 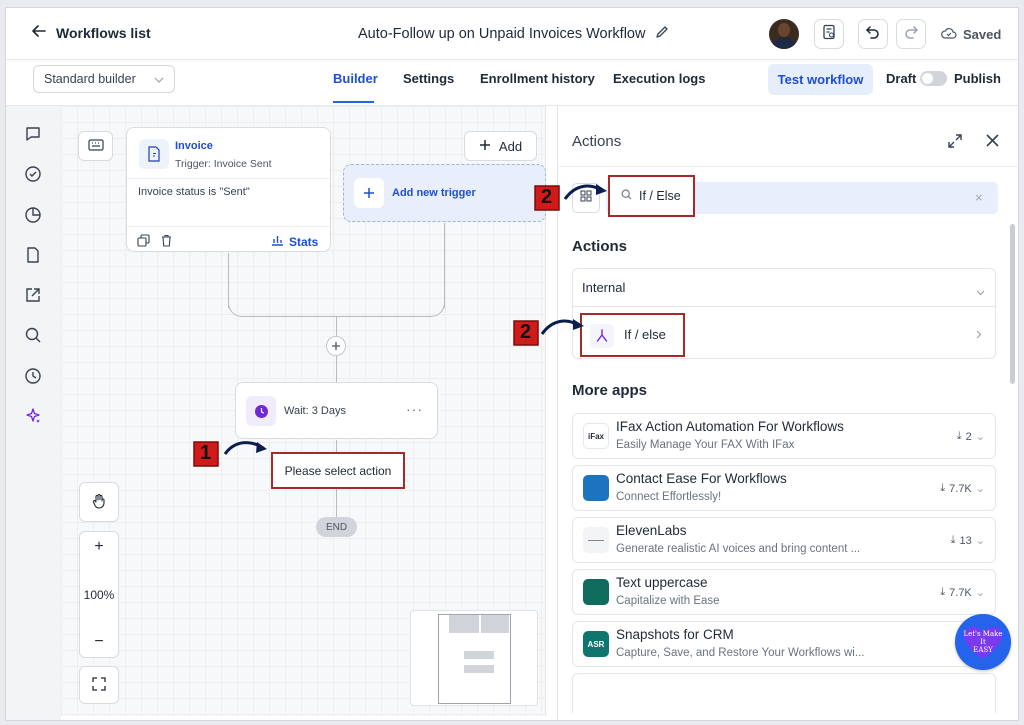 What do you see at coordinates (338, 470) in the screenshot?
I see `select-action-placeholder: Please select action` at bounding box center [338, 470].